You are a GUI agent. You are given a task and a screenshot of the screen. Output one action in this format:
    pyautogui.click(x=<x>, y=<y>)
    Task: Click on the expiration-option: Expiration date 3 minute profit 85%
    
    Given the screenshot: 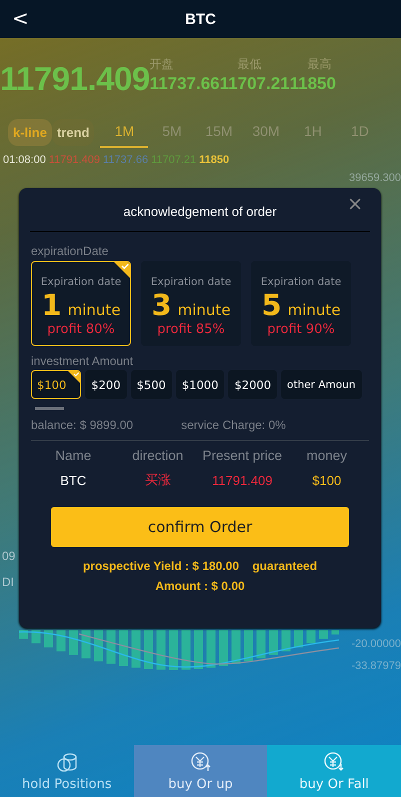 What is the action you would take?
    pyautogui.click(x=191, y=303)
    